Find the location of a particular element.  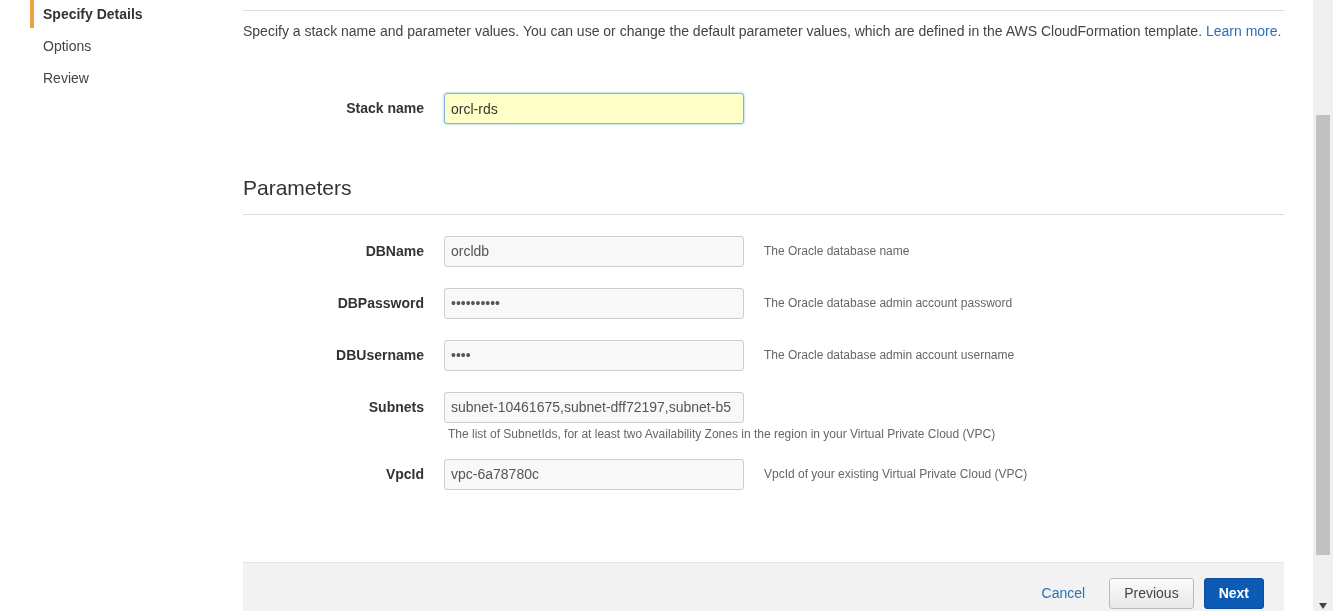

help-text: The Oracle database admin account password is located at coordinates (888, 303).